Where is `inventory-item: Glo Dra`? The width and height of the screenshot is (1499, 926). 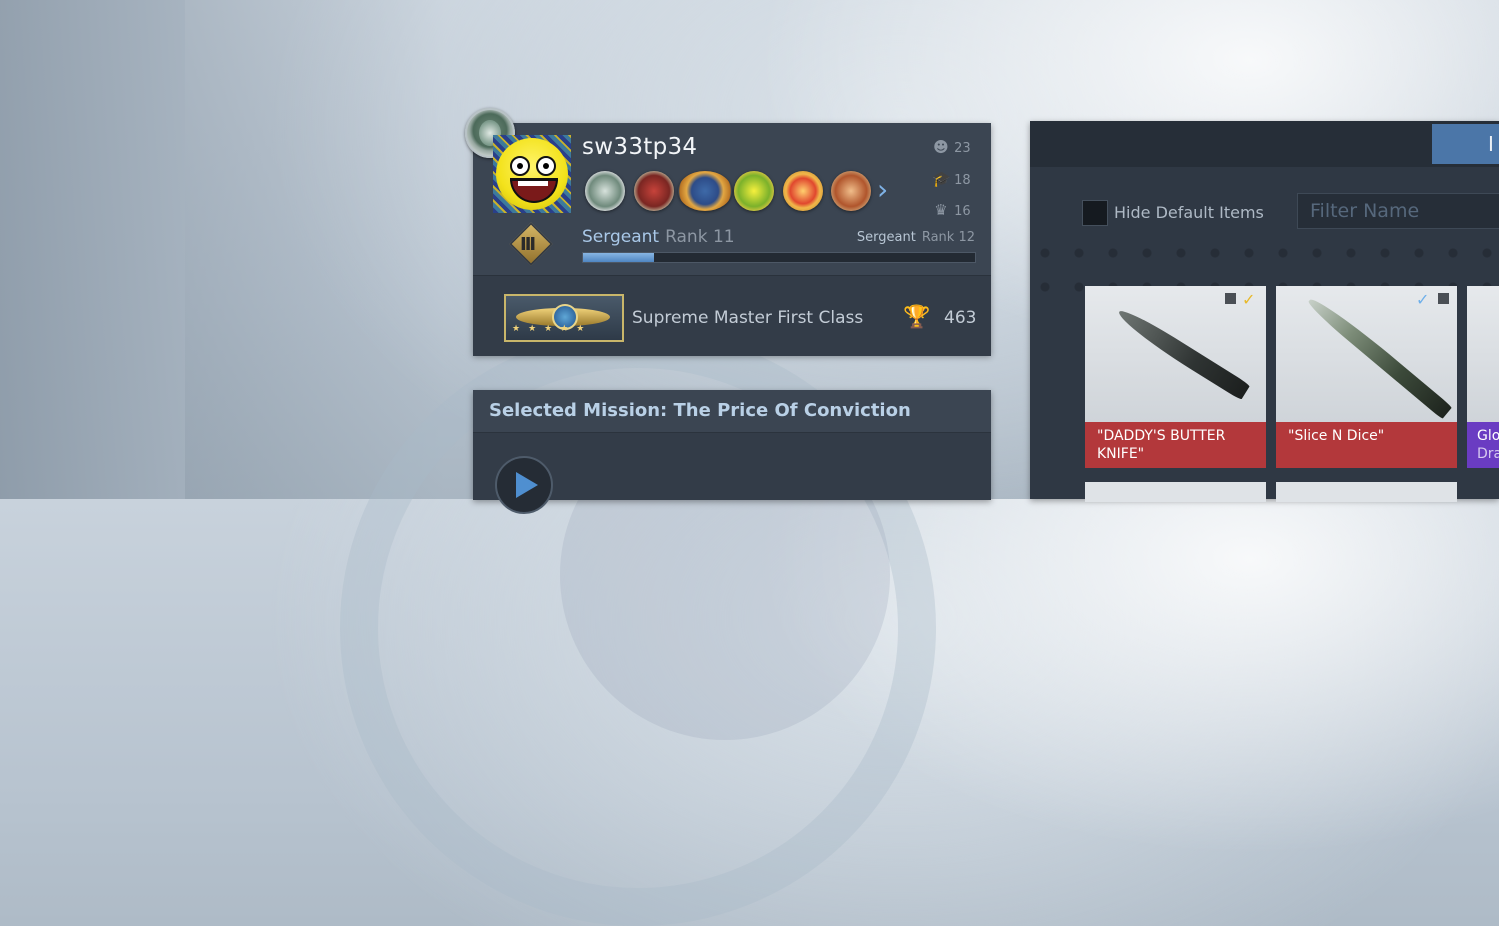
inventory-item: Glo Dra is located at coordinates (1483, 377).